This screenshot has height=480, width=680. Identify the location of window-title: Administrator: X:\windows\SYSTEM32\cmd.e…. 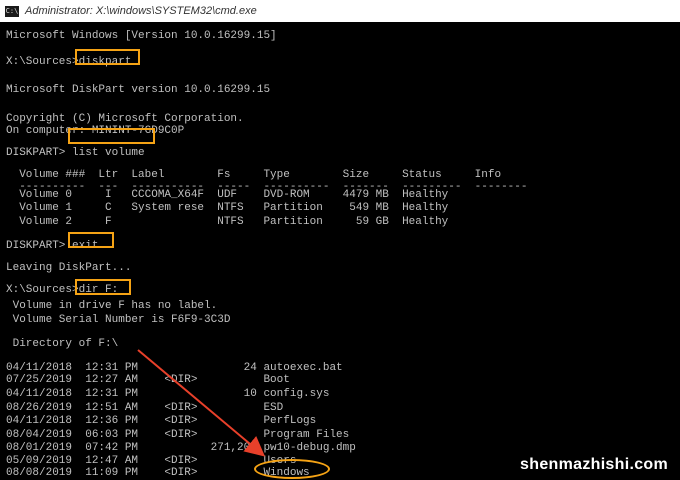
(141, 11).